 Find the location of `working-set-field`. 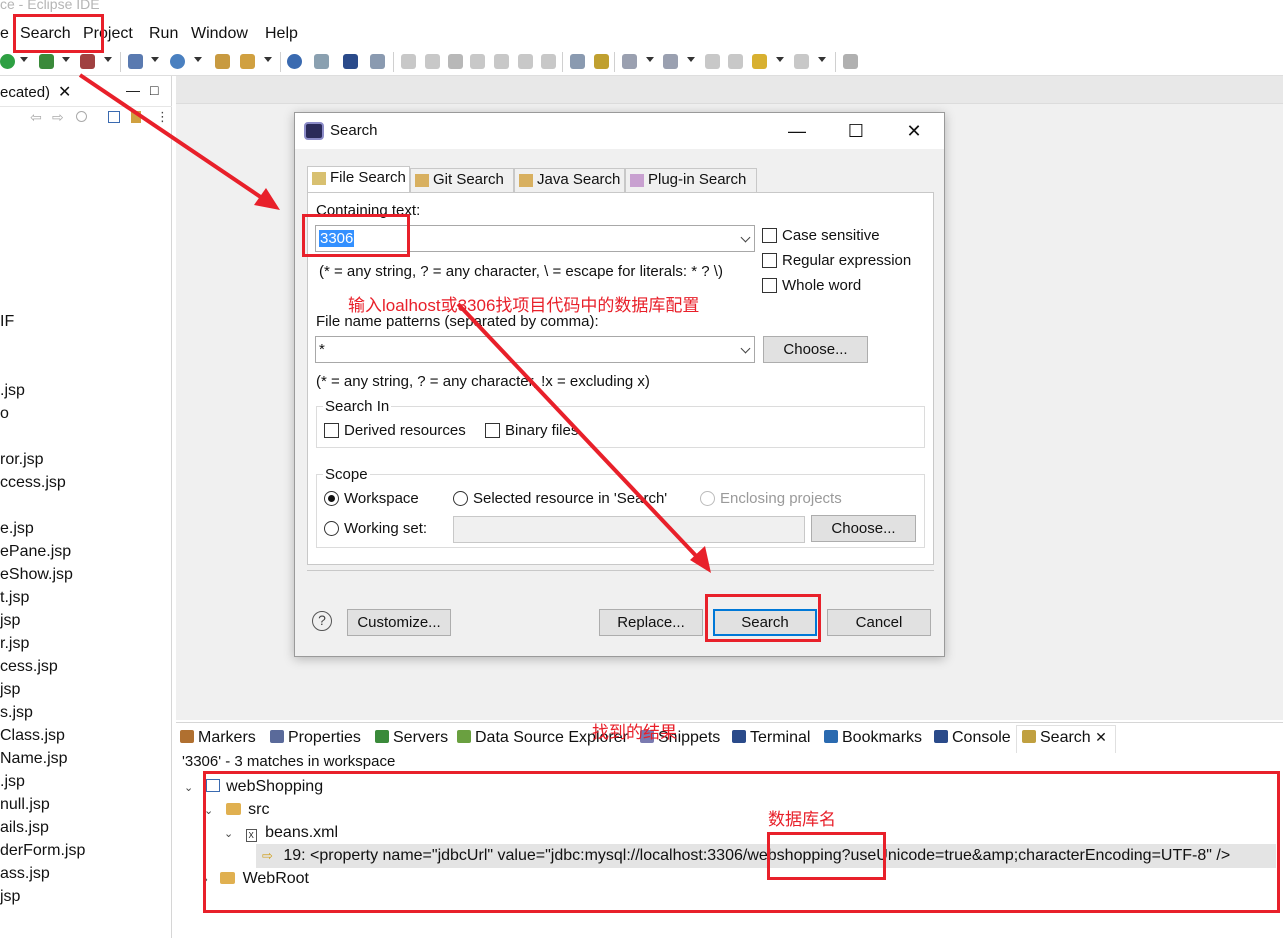

working-set-field is located at coordinates (629, 529).